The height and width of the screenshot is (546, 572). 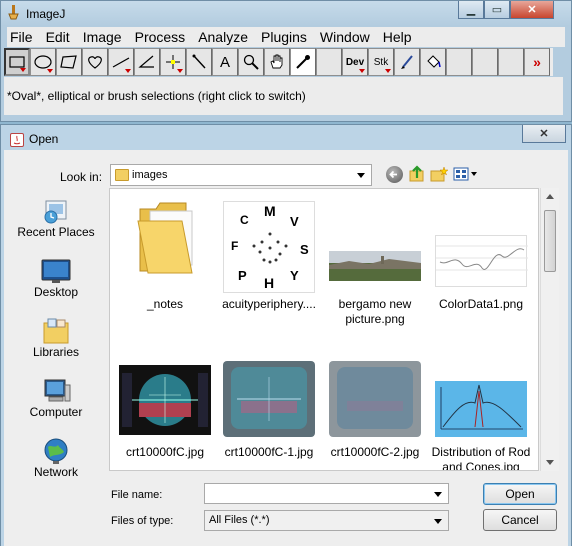 I want to click on menu-plugins: Plugins, so click(x=286, y=37).